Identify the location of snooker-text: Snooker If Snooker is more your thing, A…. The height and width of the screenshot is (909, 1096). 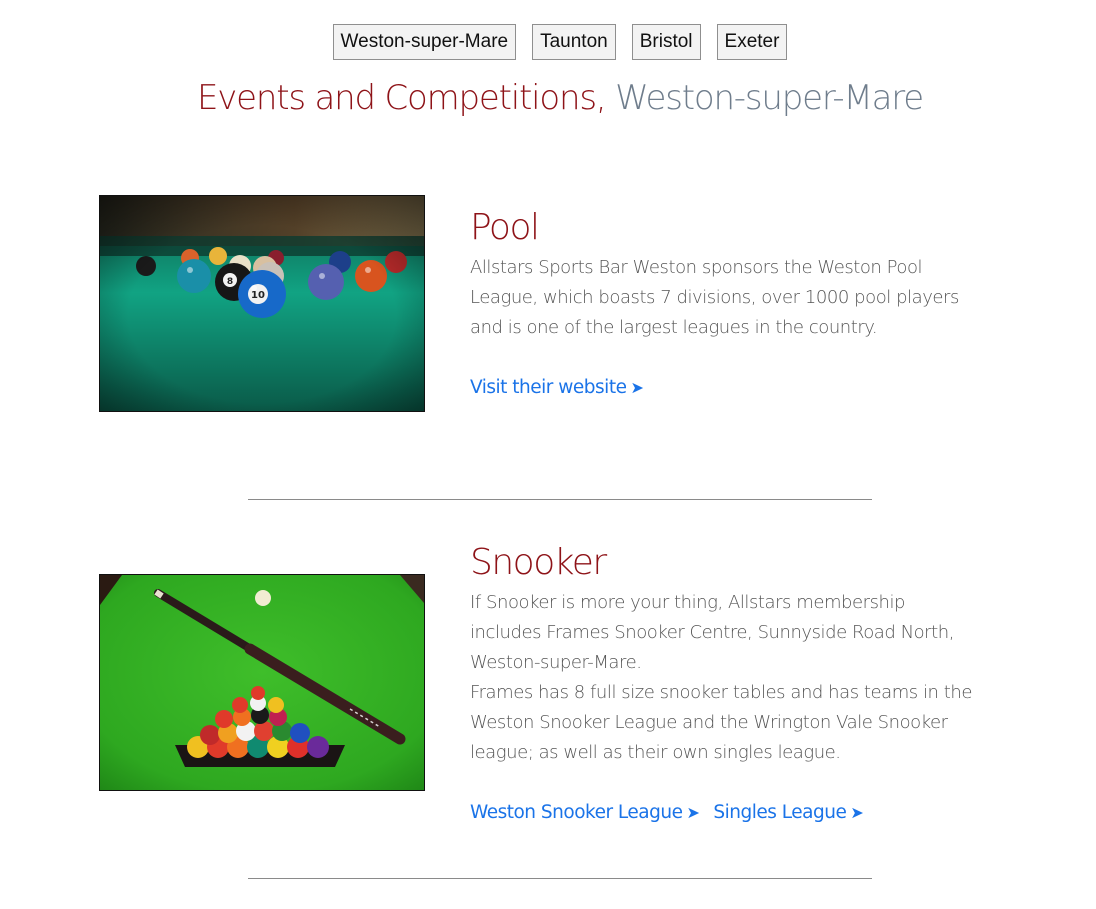
(725, 684).